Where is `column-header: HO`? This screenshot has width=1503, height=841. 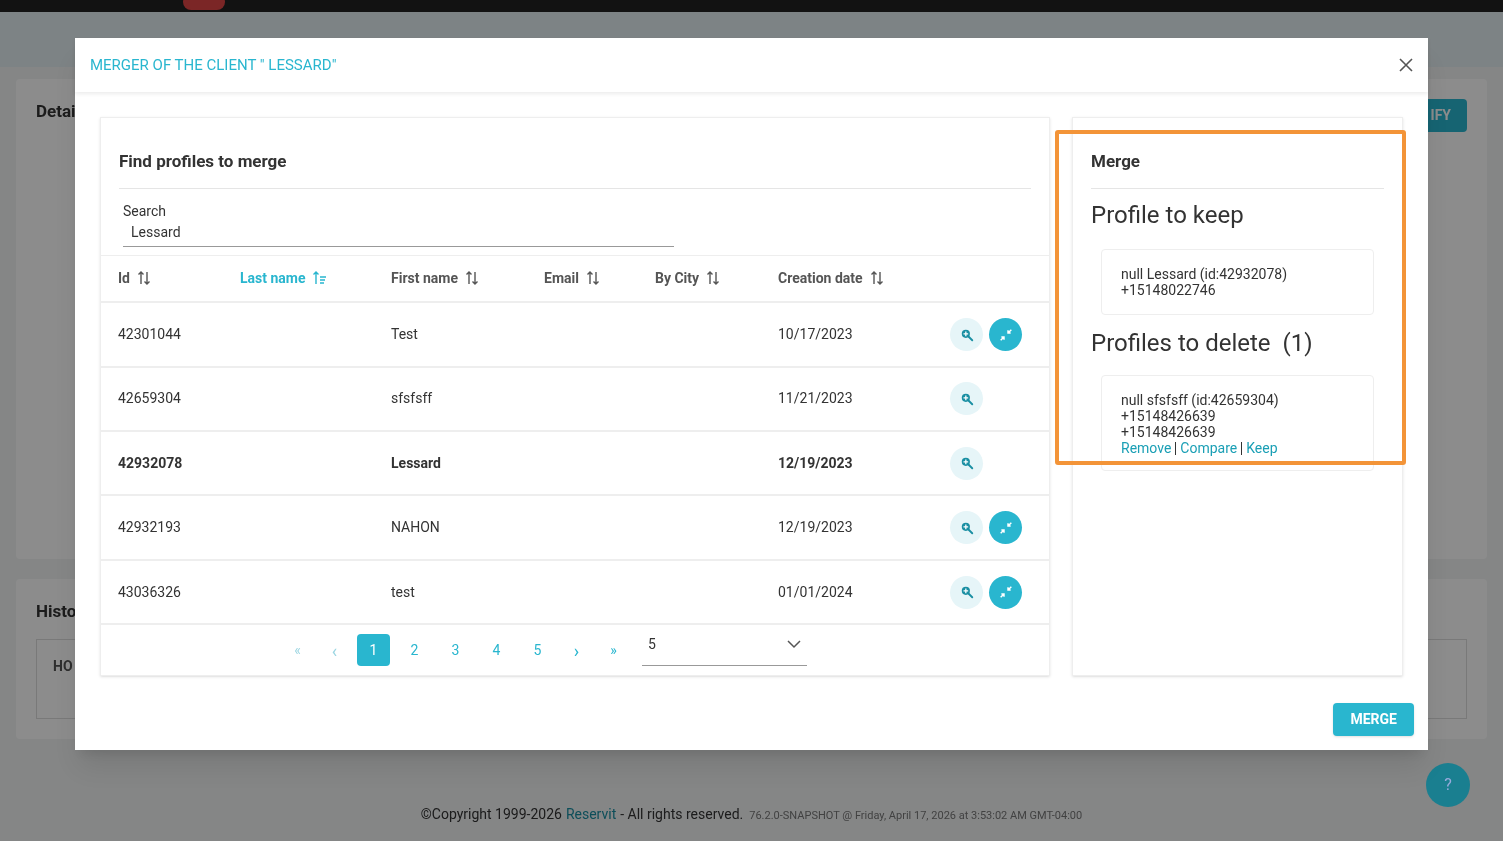
column-header: HO is located at coordinates (63, 665).